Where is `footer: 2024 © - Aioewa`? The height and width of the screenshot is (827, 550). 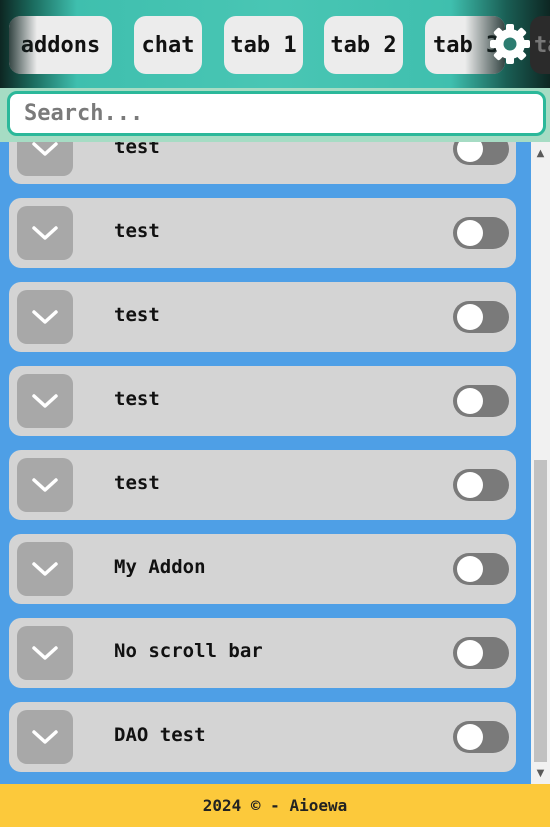 footer: 2024 © - Aioewa is located at coordinates (275, 805).